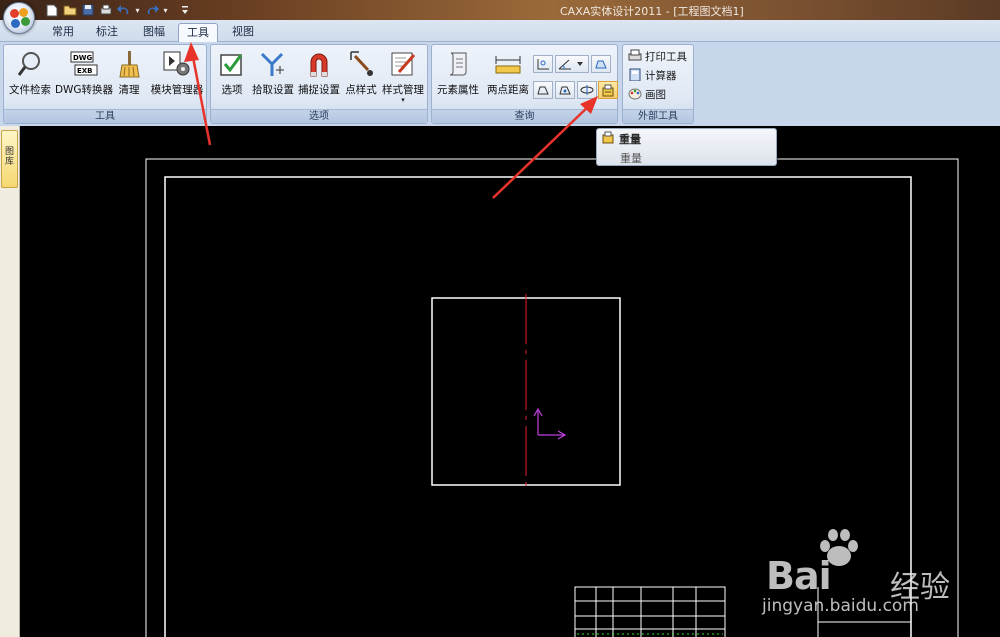 This screenshot has height=637, width=1000. What do you see at coordinates (508, 64) in the screenshot?
I see `distance-ruler-icon` at bounding box center [508, 64].